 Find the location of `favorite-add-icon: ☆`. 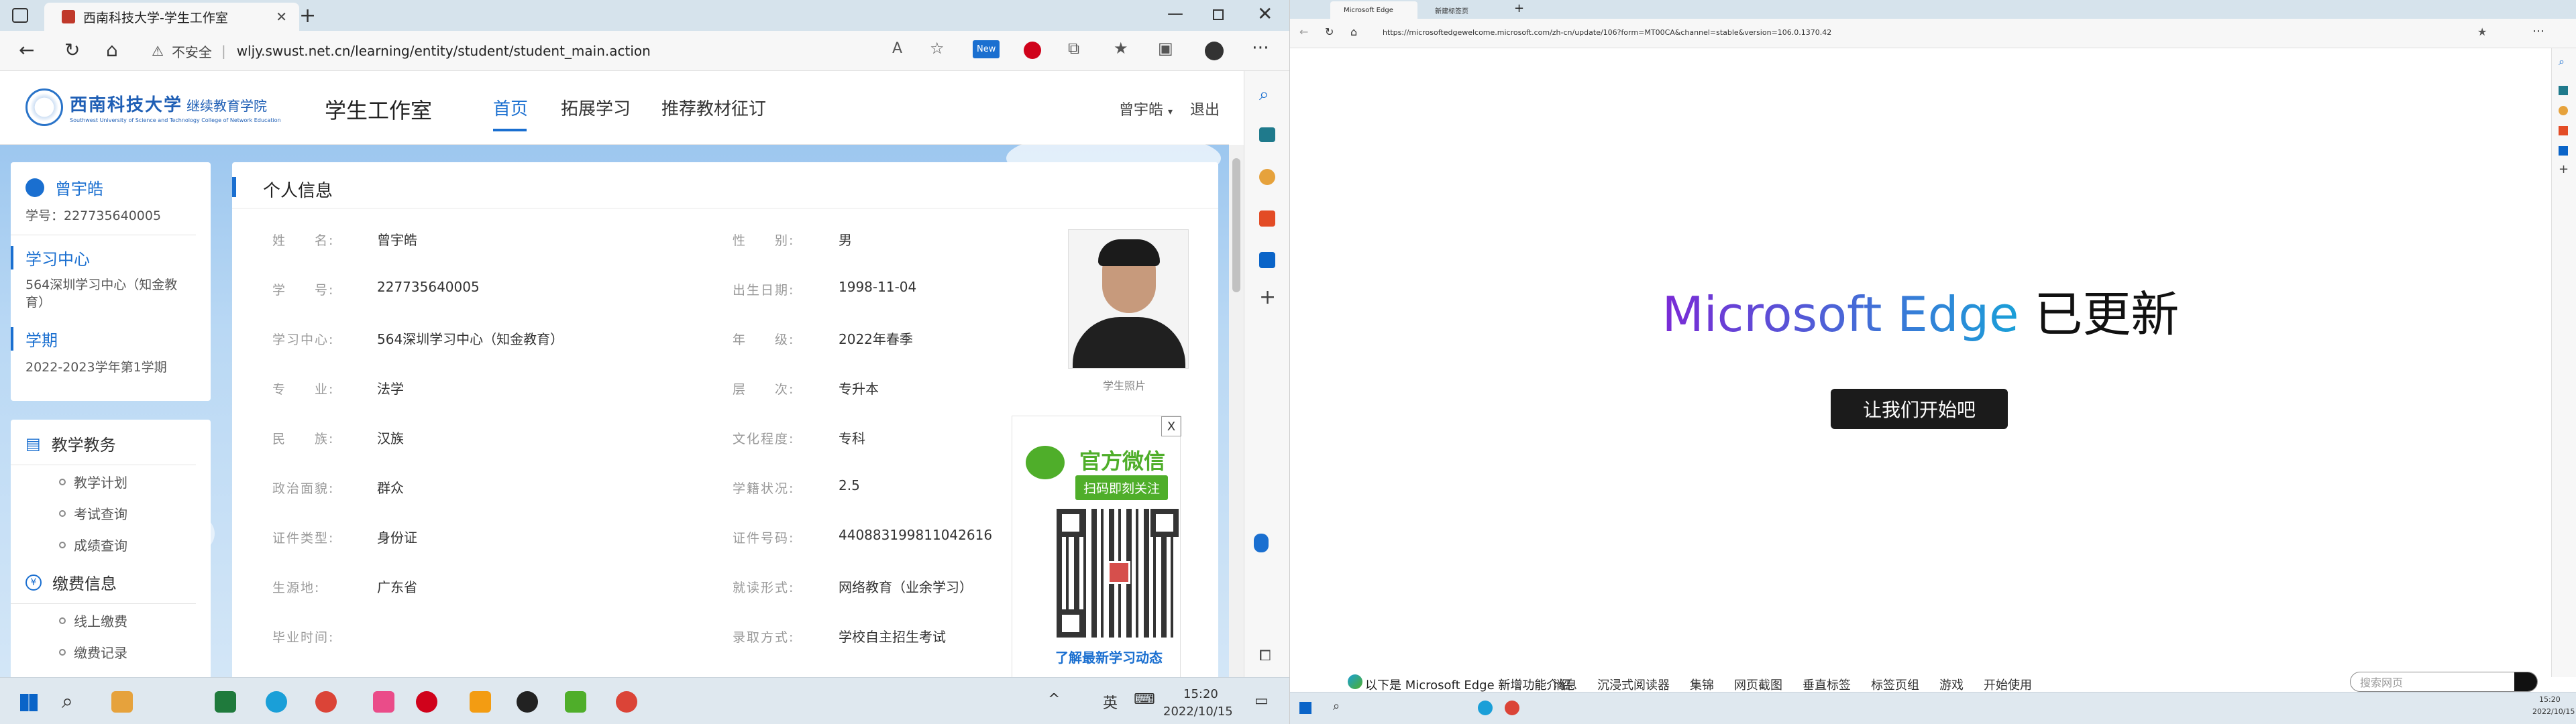

favorite-add-icon: ☆ is located at coordinates (937, 49).